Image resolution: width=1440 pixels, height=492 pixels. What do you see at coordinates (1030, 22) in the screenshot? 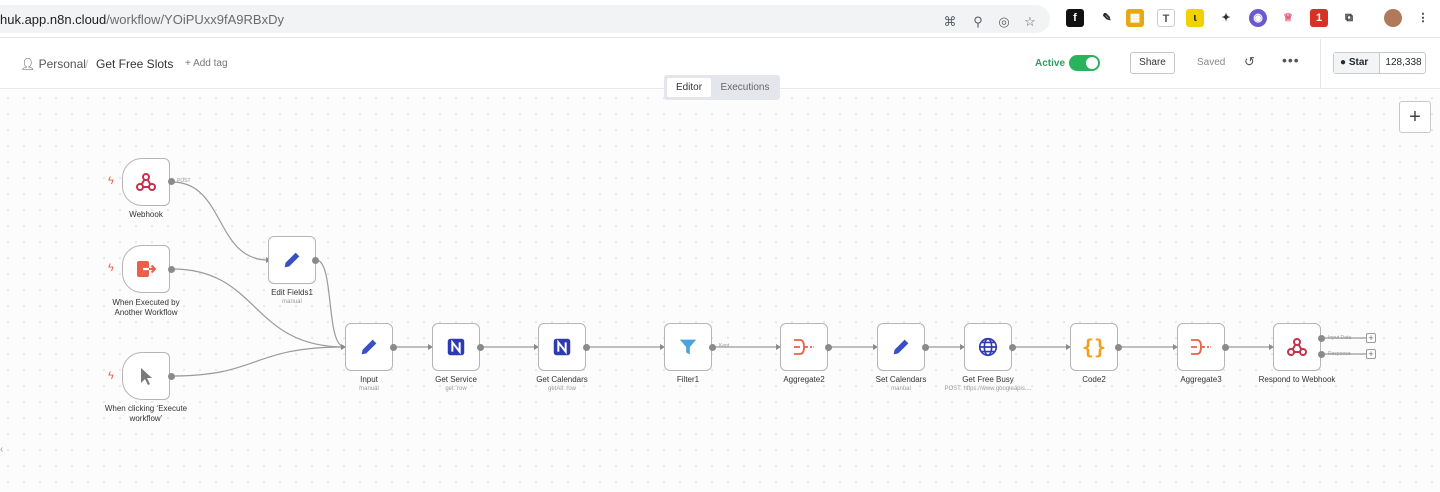
I see `bookmark-star-icon: ☆` at bounding box center [1030, 22].